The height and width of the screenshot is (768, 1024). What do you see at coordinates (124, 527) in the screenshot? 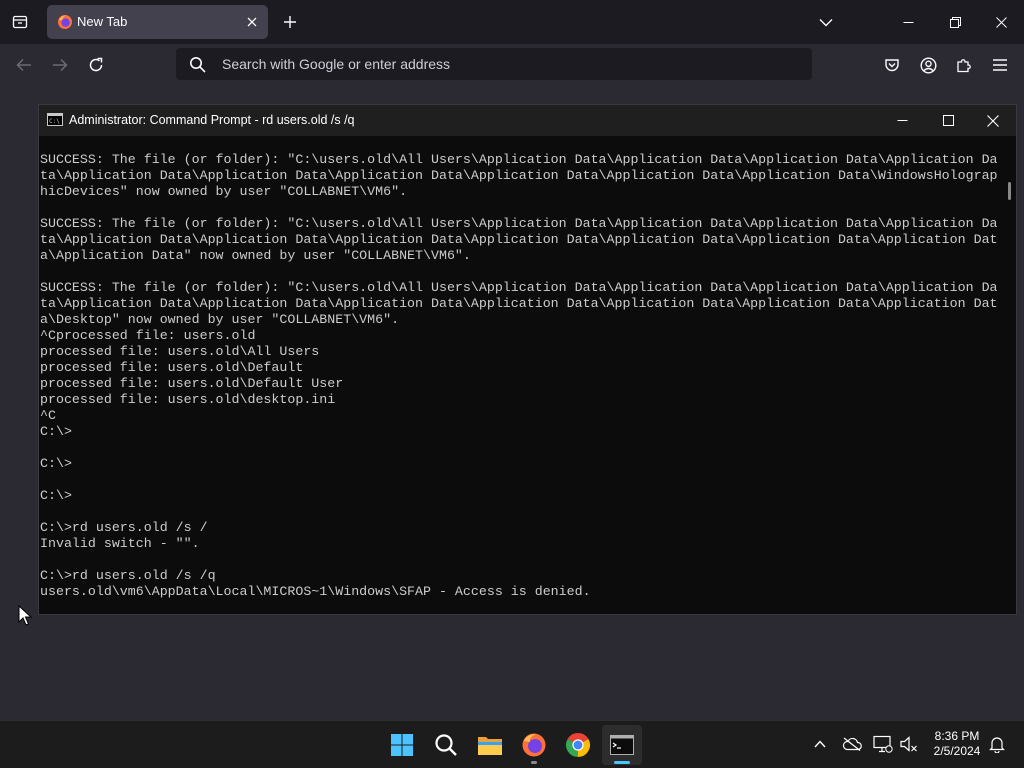
I see `console-line: C:\>rd users.old /s /` at bounding box center [124, 527].